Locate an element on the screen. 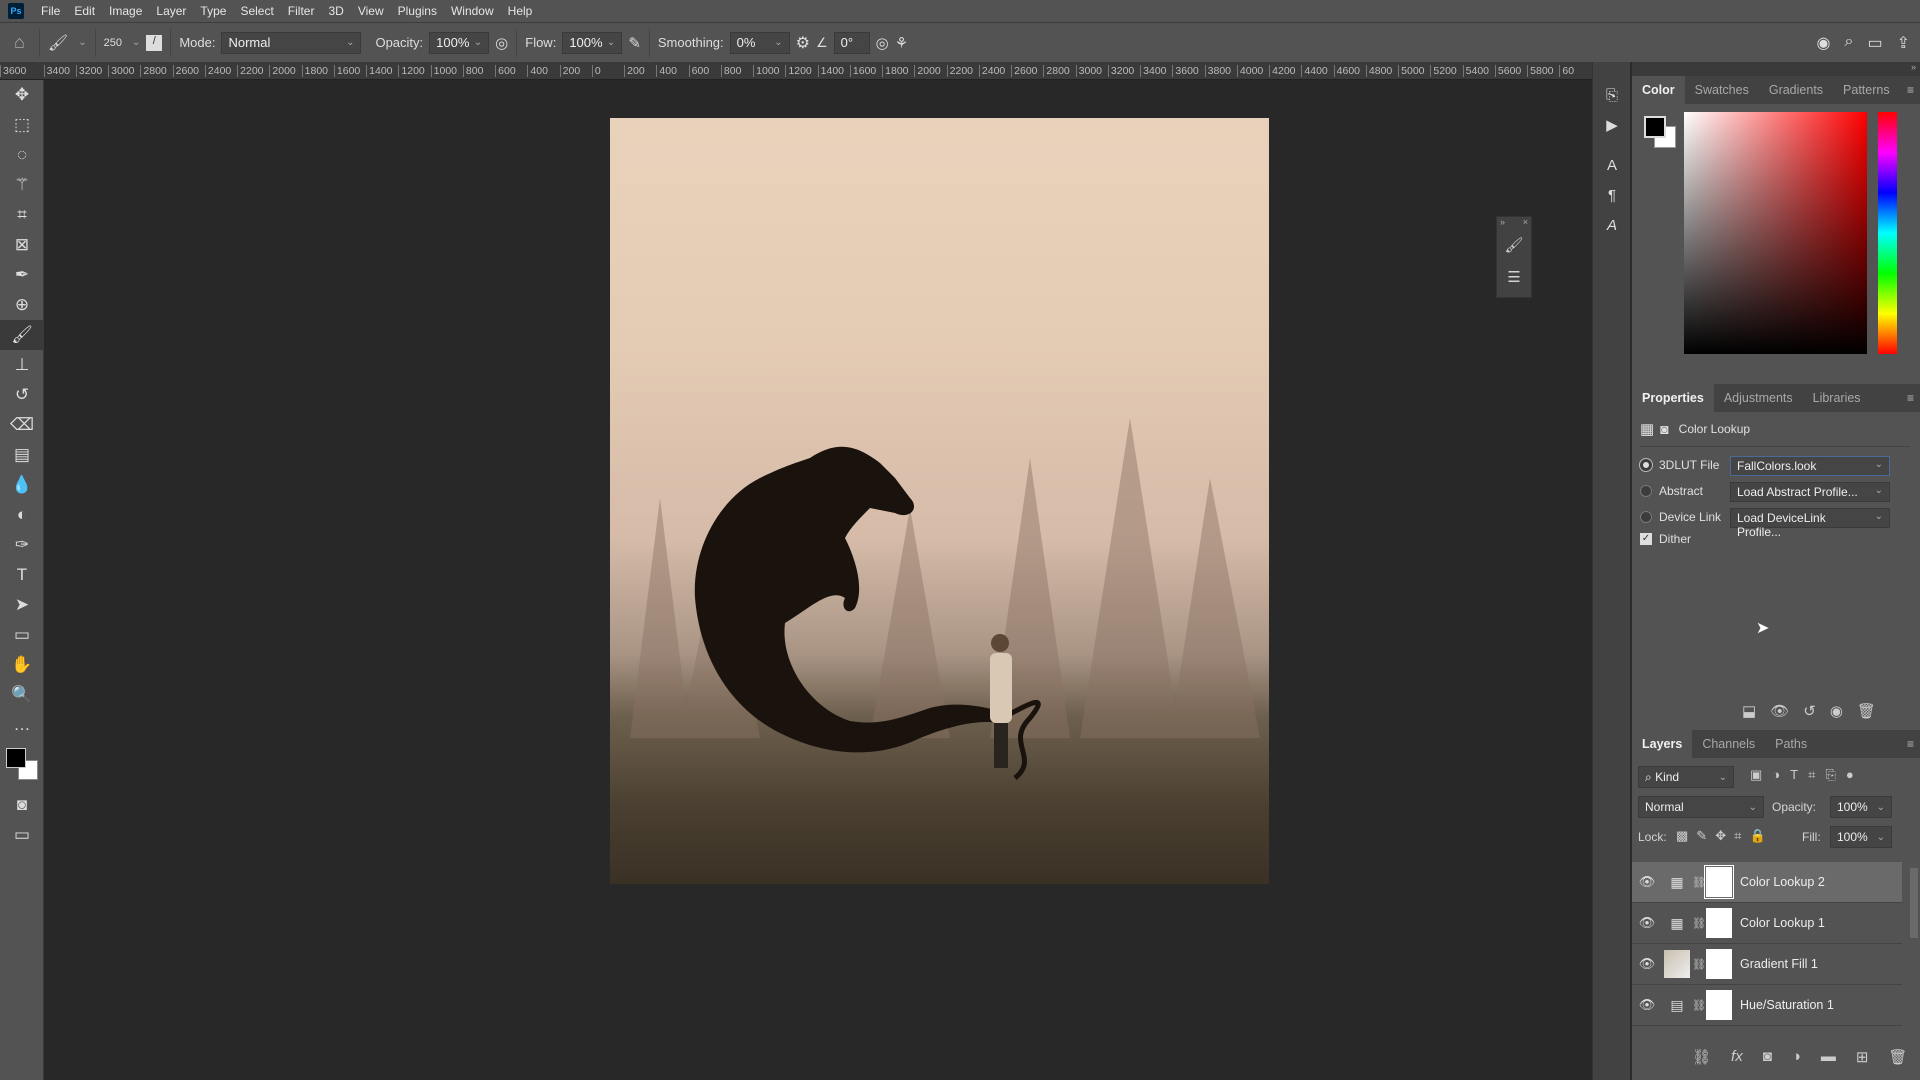 The image size is (1920, 1080). symmetry-icon: ⚘ is located at coordinates (901, 43).